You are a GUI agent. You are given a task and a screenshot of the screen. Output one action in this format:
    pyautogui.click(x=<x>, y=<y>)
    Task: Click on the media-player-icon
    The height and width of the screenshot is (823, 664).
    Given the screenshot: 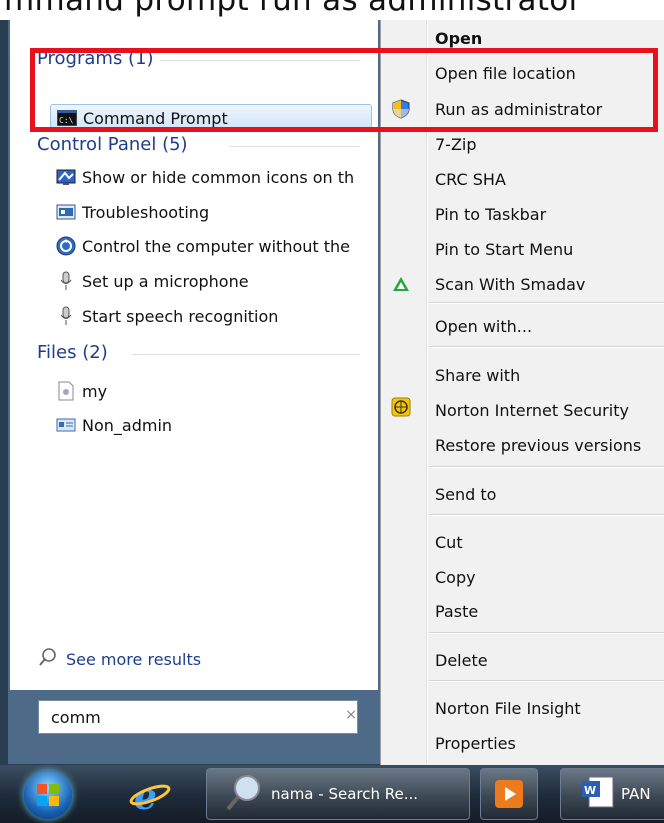 What is the action you would take?
    pyautogui.click(x=509, y=794)
    